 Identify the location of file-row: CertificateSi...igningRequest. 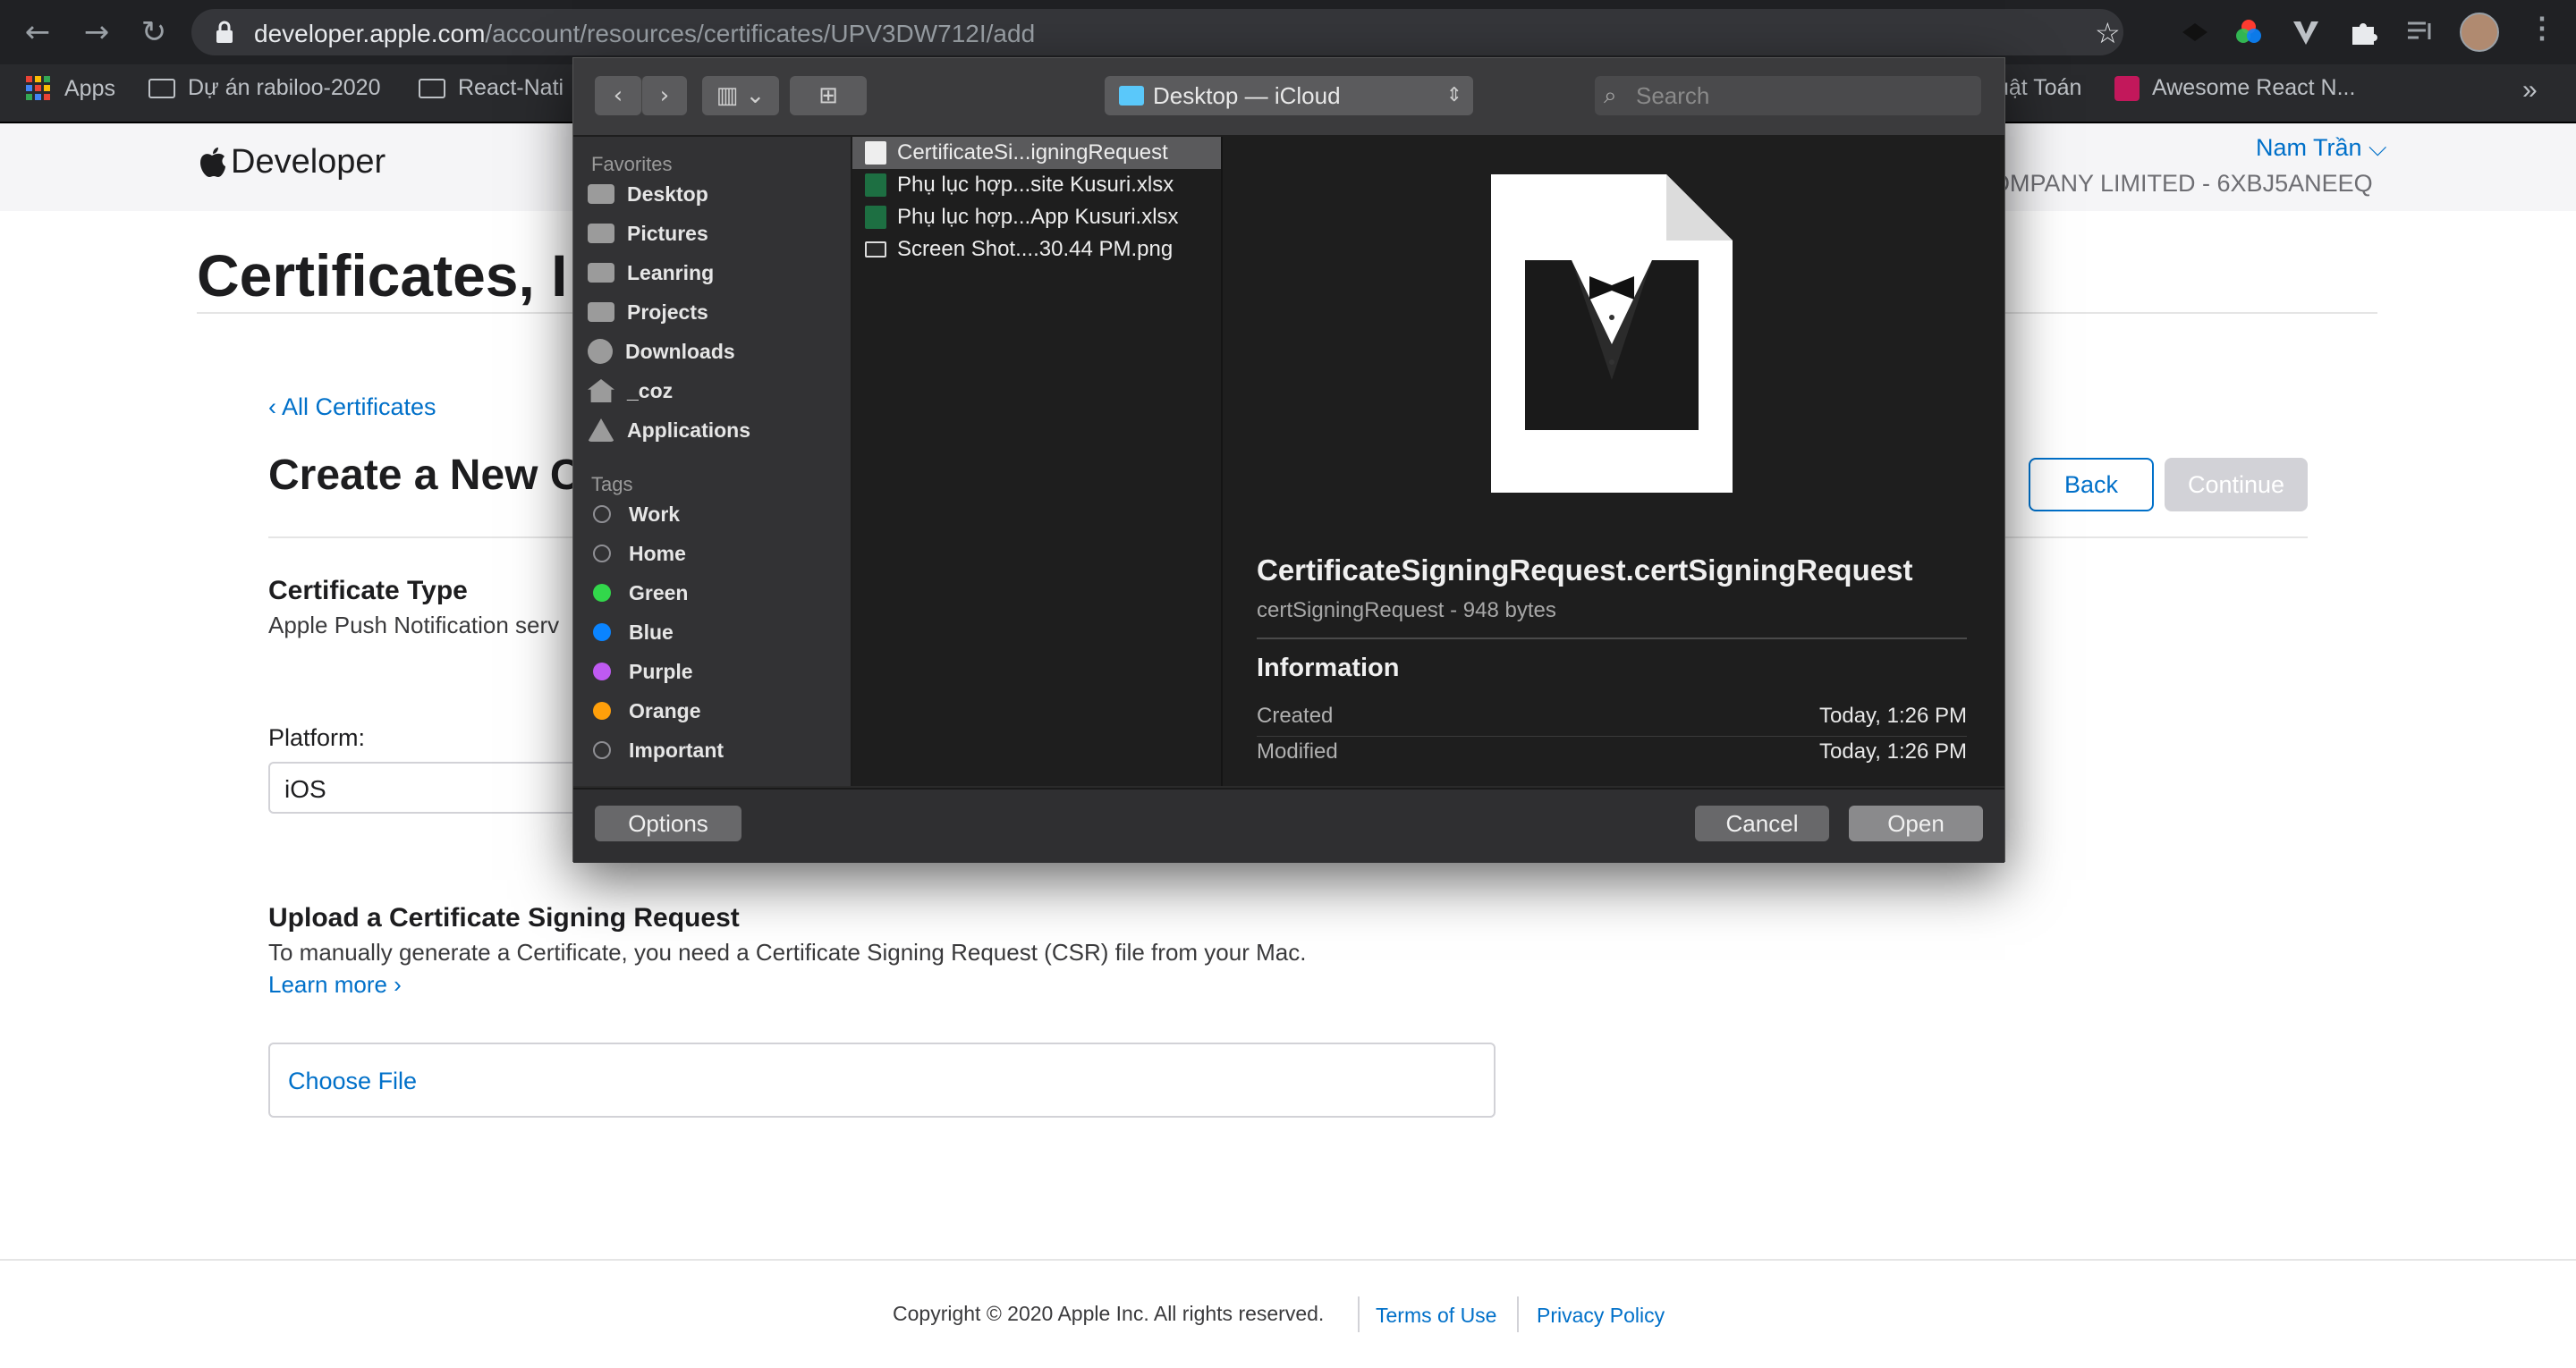
(1036, 153).